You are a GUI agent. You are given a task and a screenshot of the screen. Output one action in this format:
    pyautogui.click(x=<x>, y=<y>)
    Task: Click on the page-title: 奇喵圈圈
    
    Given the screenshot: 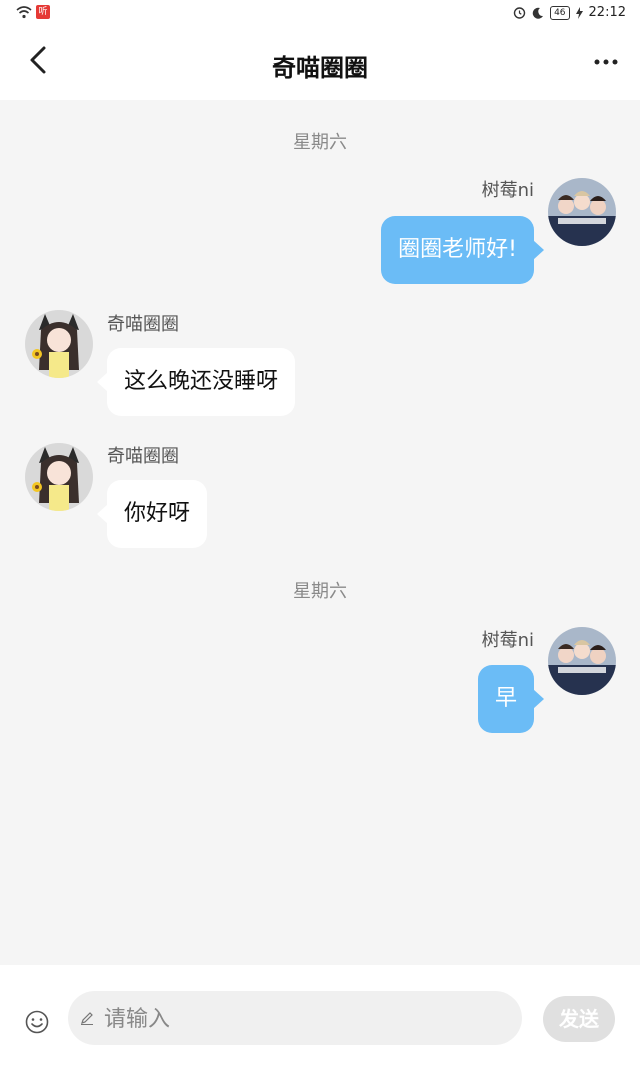 What is the action you would take?
    pyautogui.click(x=320, y=68)
    